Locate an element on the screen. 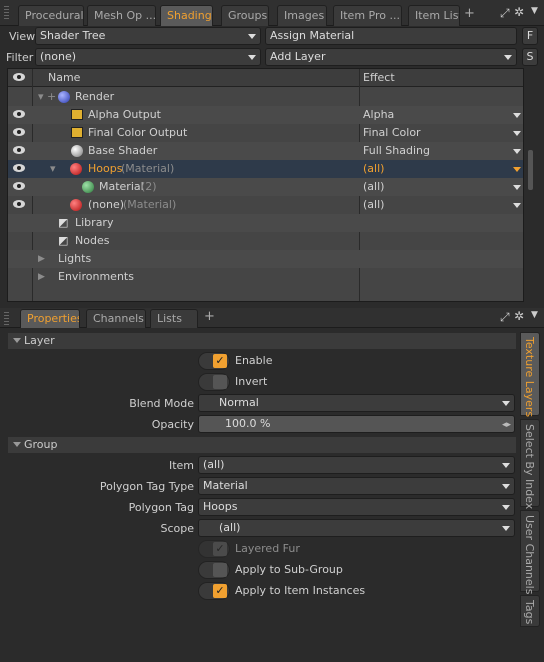  apply-sub-group-checkbox is located at coordinates (214, 570).